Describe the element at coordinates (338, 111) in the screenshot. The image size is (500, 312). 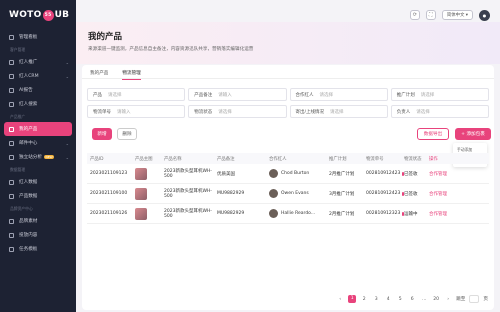
I see `filter-field: 寄出/上线情况 请选择` at that location.